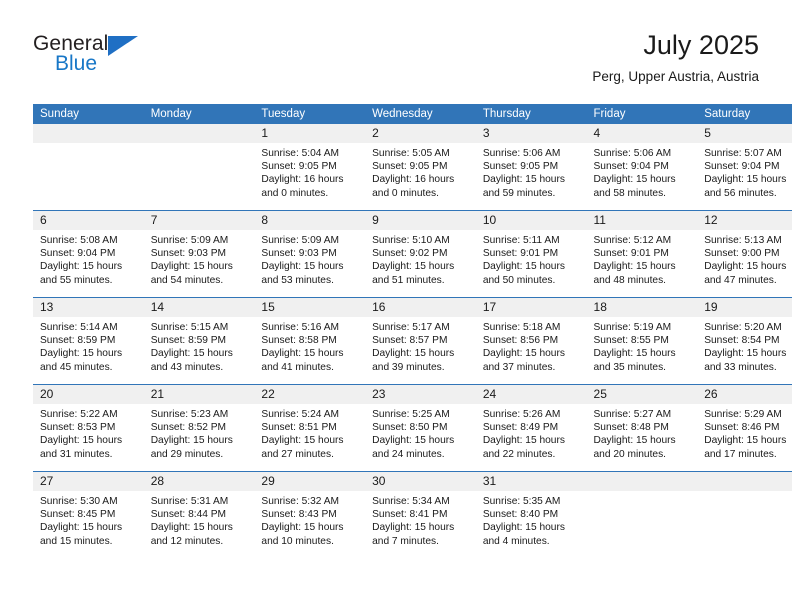 The height and width of the screenshot is (612, 792). What do you see at coordinates (405, 193) in the screenshot?
I see `daylight-text-line2: and 0 minutes.` at bounding box center [405, 193].